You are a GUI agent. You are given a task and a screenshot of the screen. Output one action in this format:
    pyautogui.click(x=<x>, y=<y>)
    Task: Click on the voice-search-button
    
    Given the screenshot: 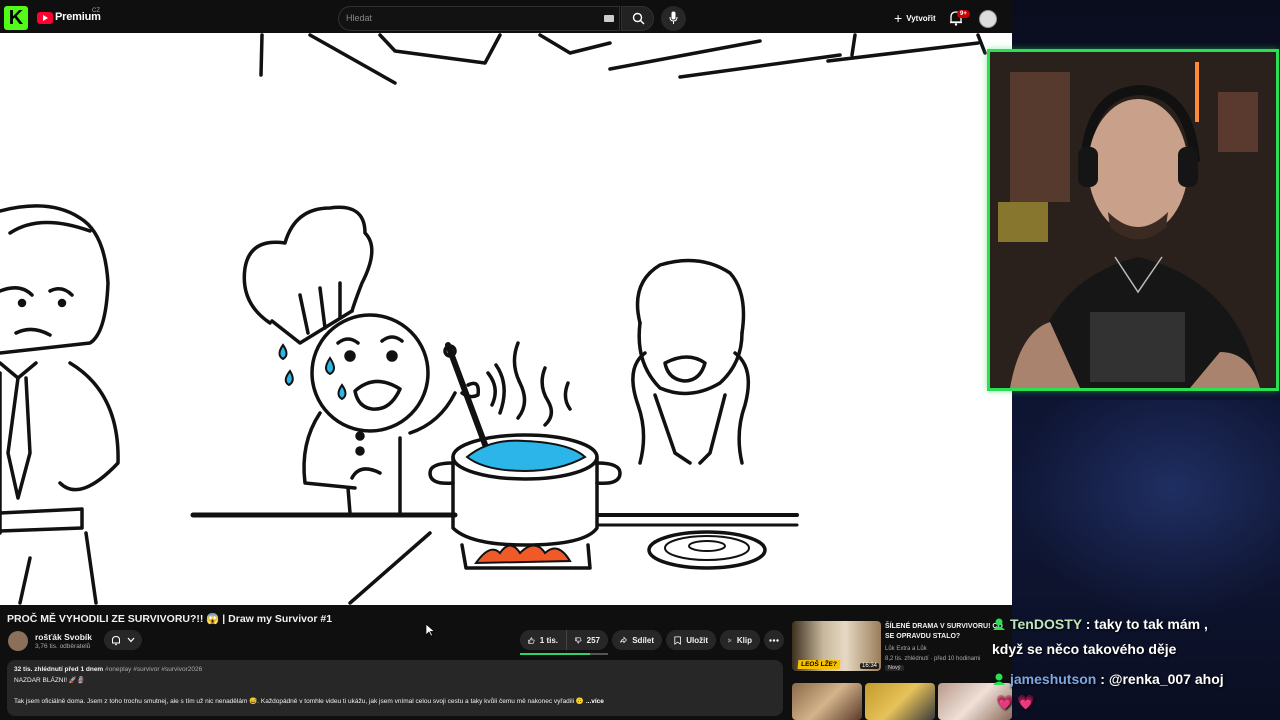 What is the action you would take?
    pyautogui.click(x=673, y=18)
    